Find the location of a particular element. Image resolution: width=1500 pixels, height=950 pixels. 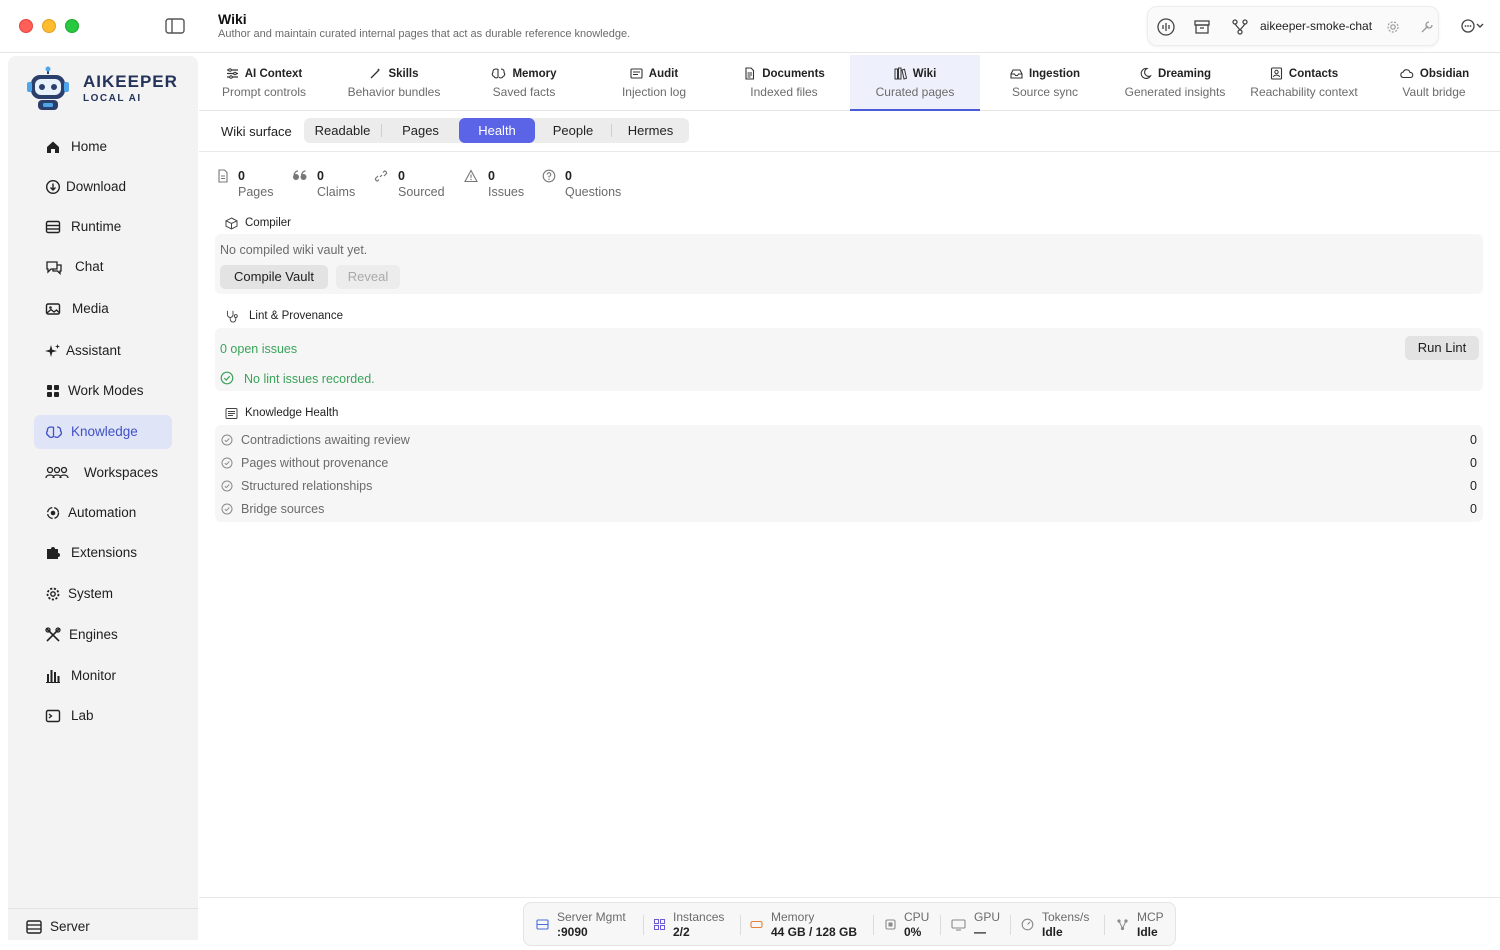

sidebar-item-workspaces: Workspaces is located at coordinates (103, 473).